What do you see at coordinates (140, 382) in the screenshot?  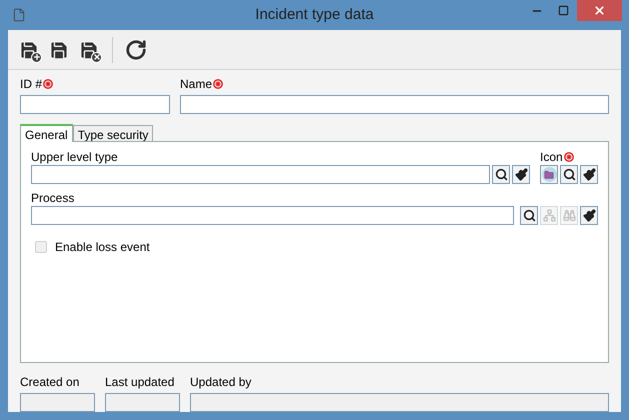 I see `field-label: Last updated` at bounding box center [140, 382].